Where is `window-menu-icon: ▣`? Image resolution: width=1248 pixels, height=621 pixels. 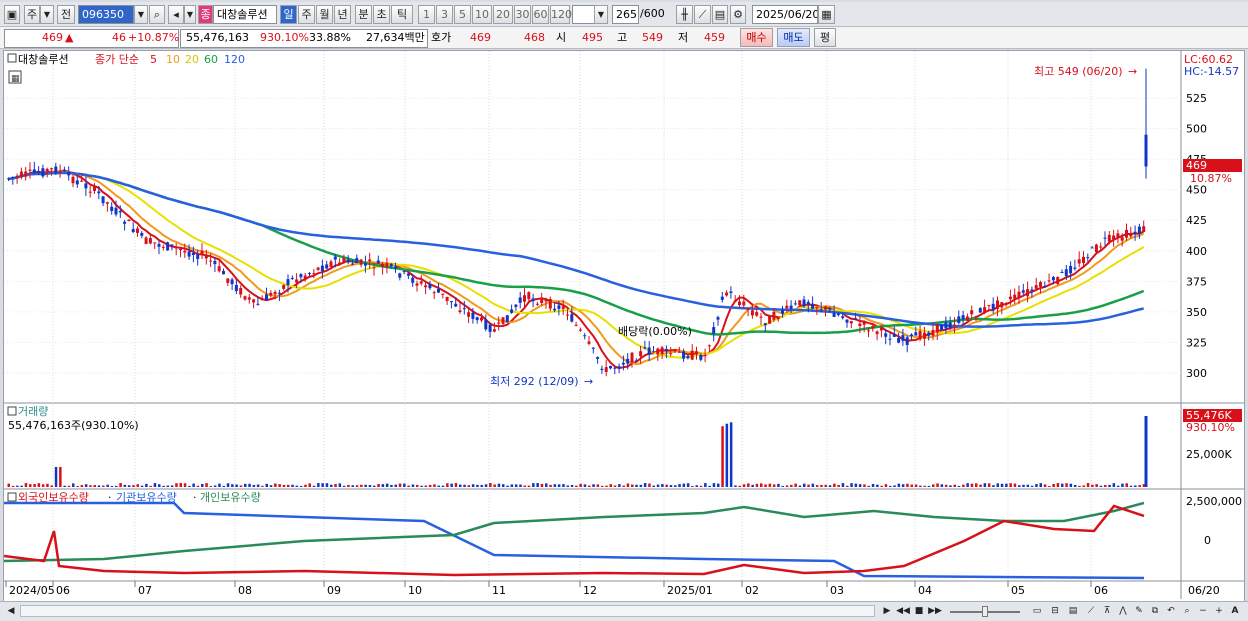
window-menu-icon: ▣ is located at coordinates (12, 14).